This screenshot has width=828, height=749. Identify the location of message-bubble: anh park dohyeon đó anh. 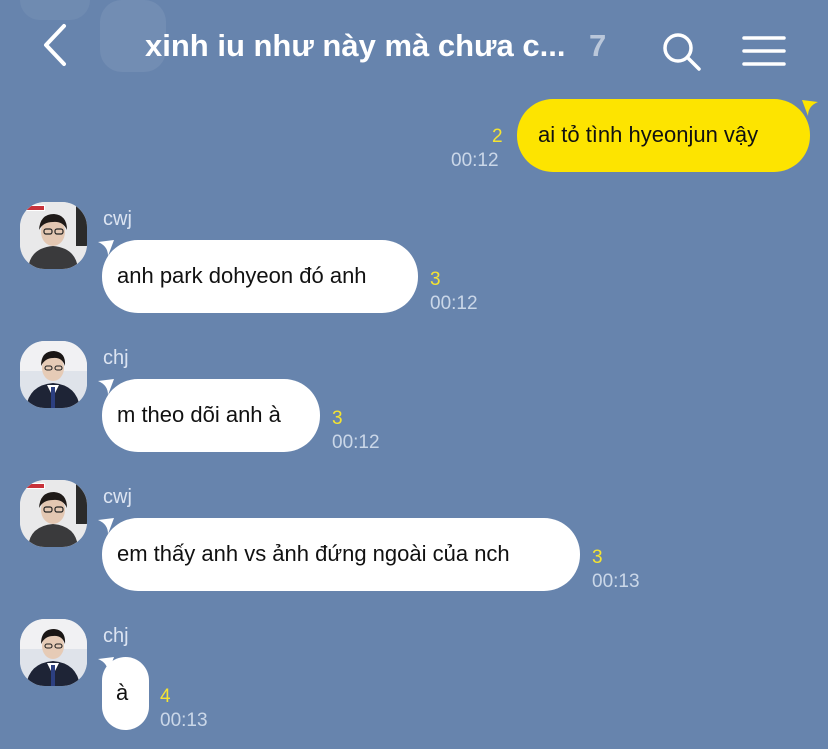
(260, 276).